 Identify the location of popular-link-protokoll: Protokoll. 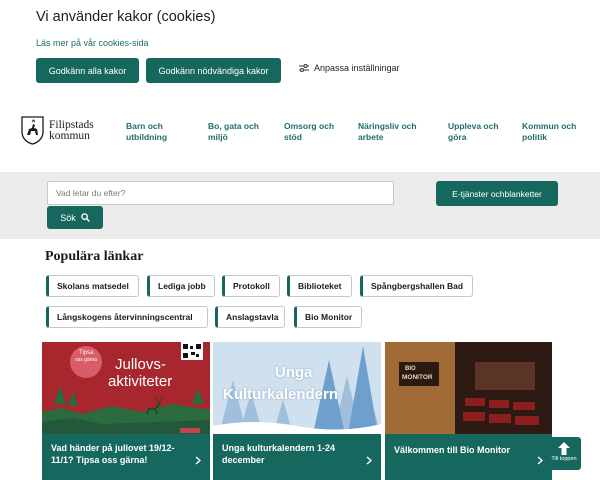
(251, 286).